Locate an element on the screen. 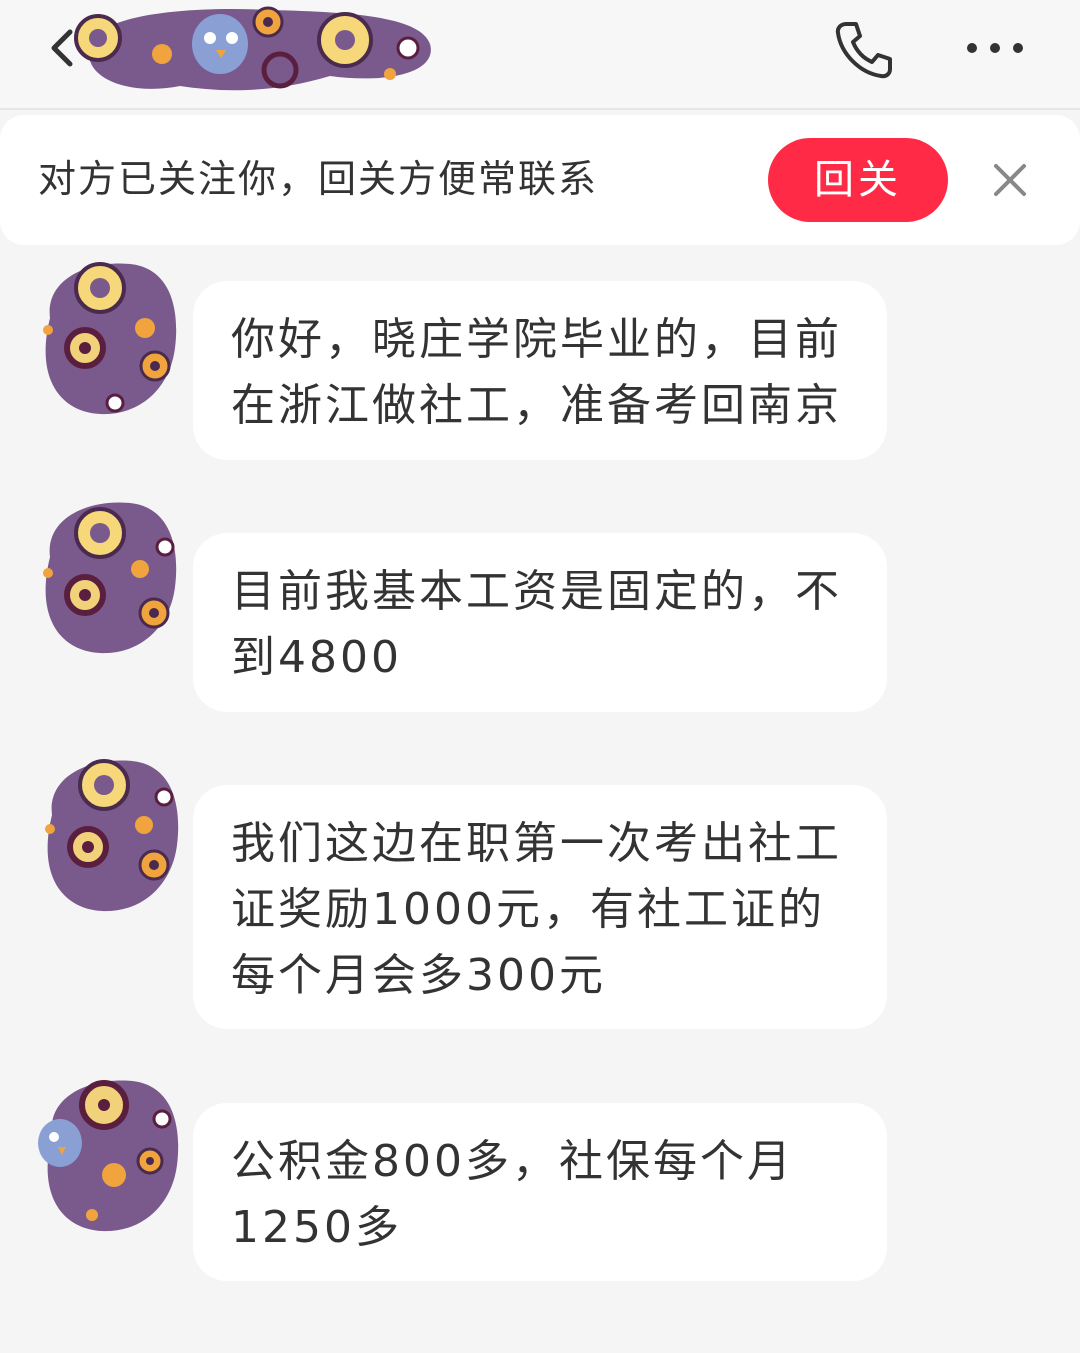  message-bubble: 我们这边在职第一次考出社工证奖励1000元，有社工证的每个月会多300元 is located at coordinates (540, 907).